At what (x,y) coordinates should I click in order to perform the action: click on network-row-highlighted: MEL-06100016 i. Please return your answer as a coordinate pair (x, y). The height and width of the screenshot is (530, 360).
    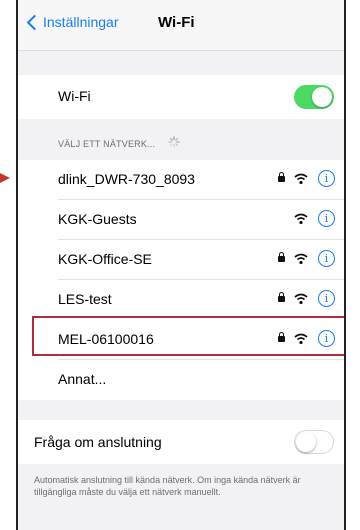
    Looking at the image, I should click on (181, 340).